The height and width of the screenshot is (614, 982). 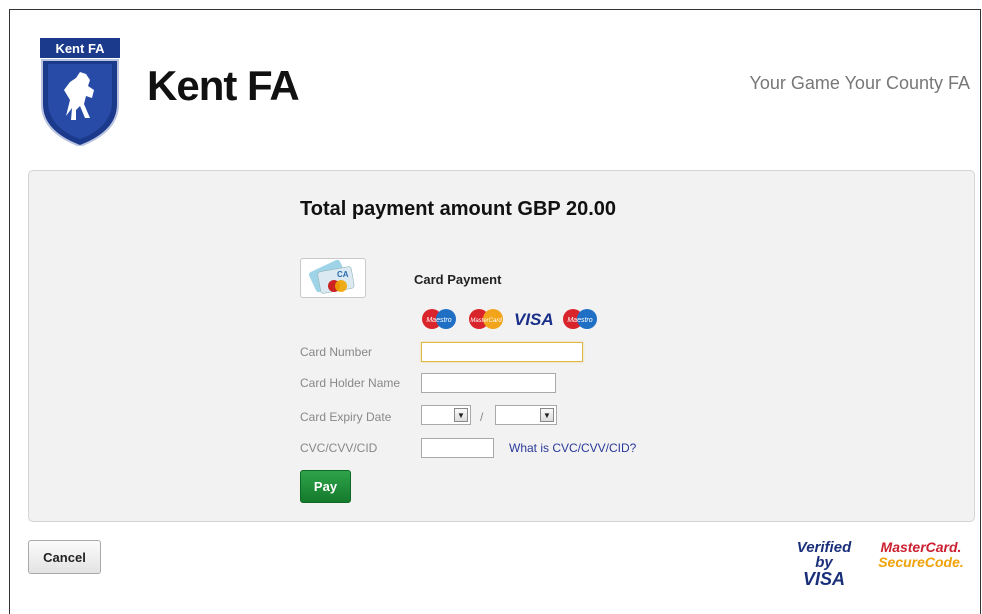 What do you see at coordinates (346, 417) in the screenshot?
I see `card-expiry-label: Card Expiry Date` at bounding box center [346, 417].